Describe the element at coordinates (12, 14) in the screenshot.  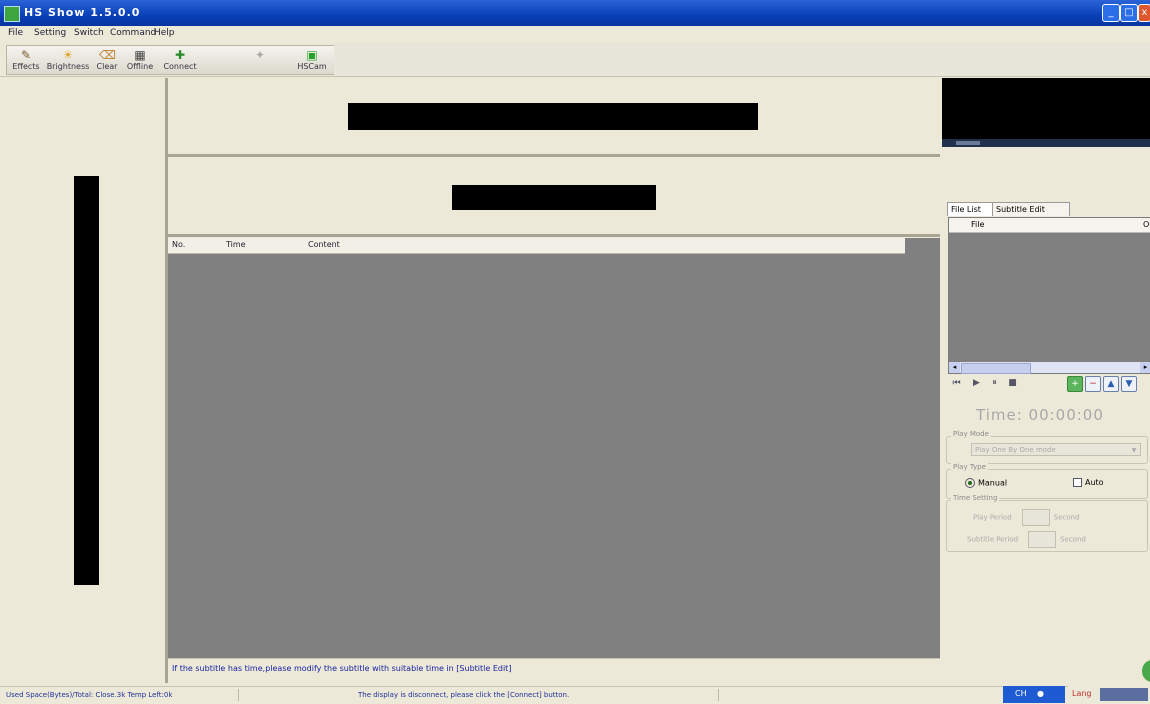
I see `app-icon` at that location.